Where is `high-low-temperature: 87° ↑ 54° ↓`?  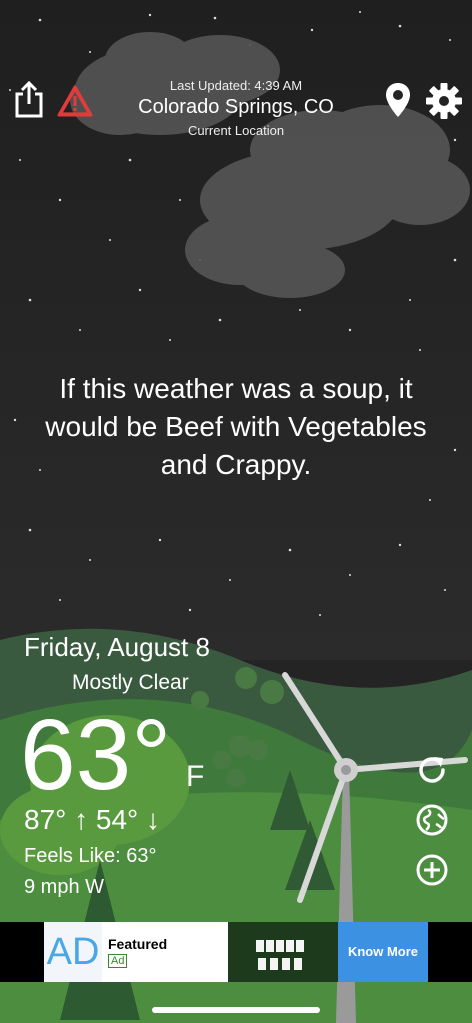
high-low-temperature: 87° ↑ 54° ↓ is located at coordinates (92, 819).